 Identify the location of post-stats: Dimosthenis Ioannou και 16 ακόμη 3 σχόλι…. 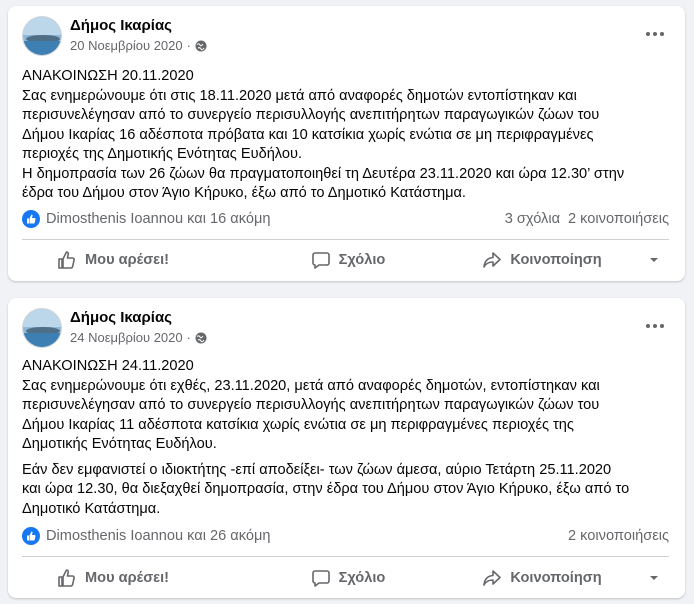
(345, 219).